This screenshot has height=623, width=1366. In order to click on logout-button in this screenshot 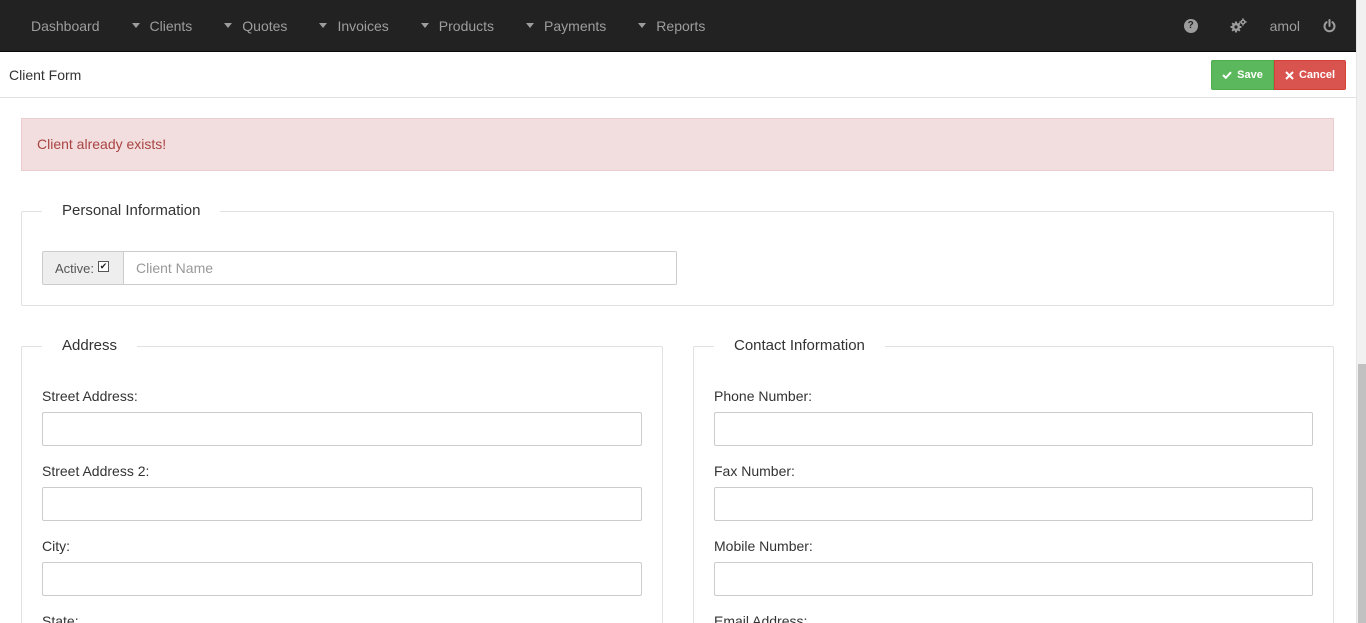, I will do `click(1329, 25)`.